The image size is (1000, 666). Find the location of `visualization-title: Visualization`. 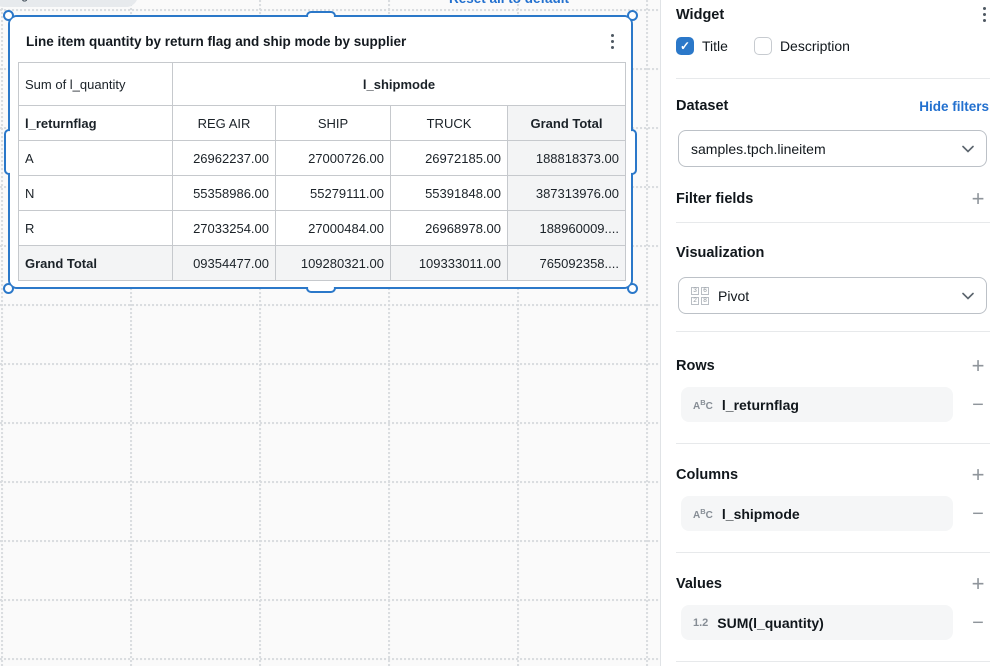

visualization-title: Visualization is located at coordinates (720, 253).